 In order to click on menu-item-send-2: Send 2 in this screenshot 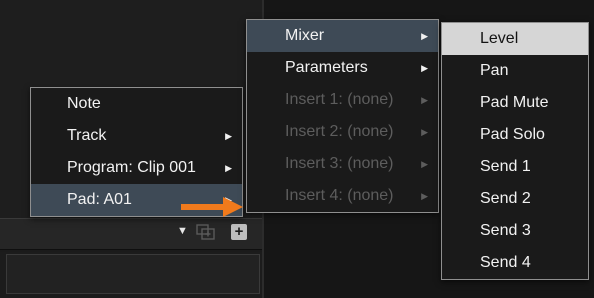, I will do `click(515, 199)`.